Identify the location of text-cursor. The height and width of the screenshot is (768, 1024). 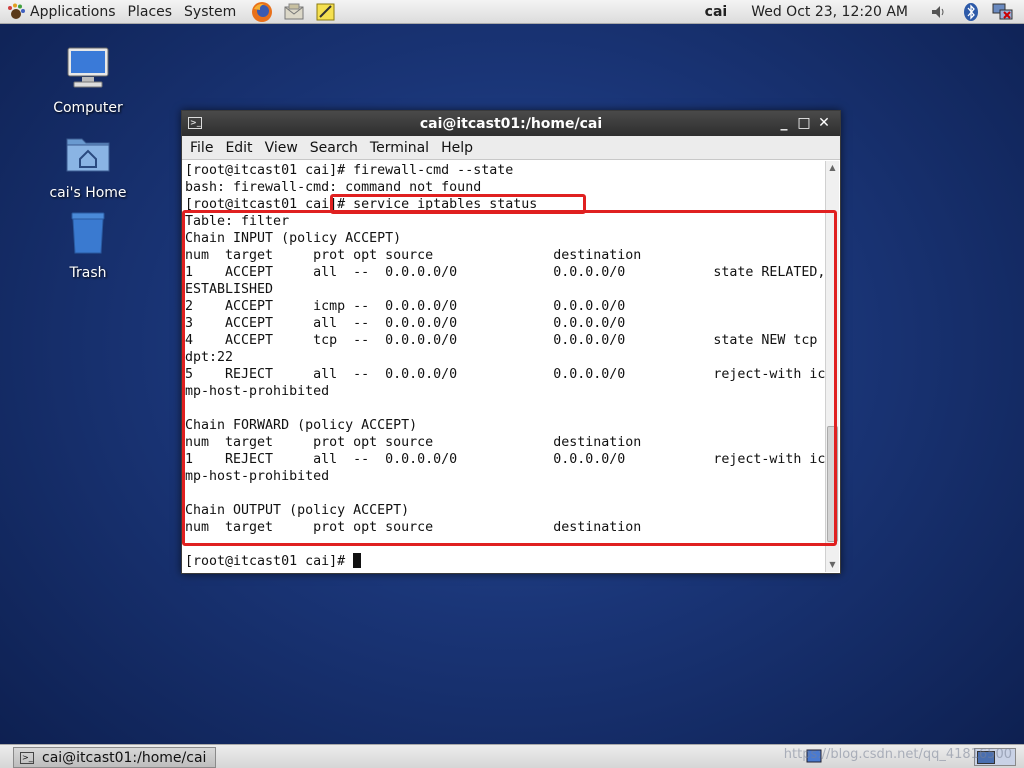
(357, 560).